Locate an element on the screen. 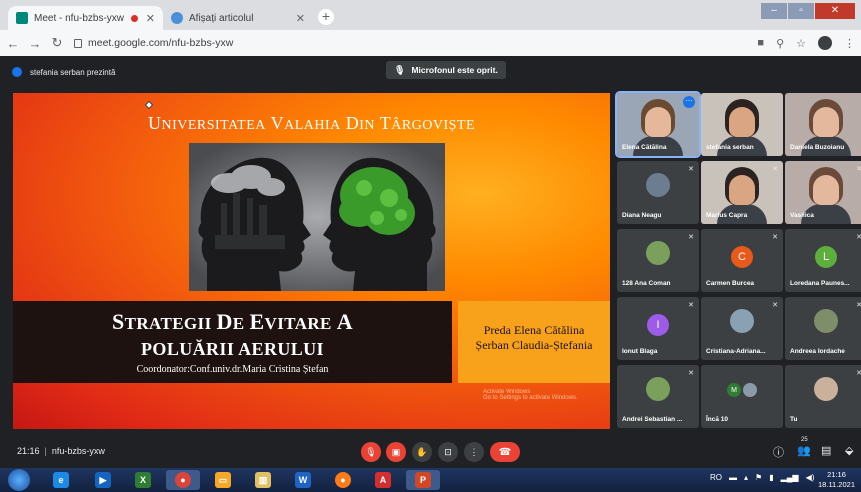 This screenshot has width=861, height=492. reload-icon: ↻ is located at coordinates (57, 43).